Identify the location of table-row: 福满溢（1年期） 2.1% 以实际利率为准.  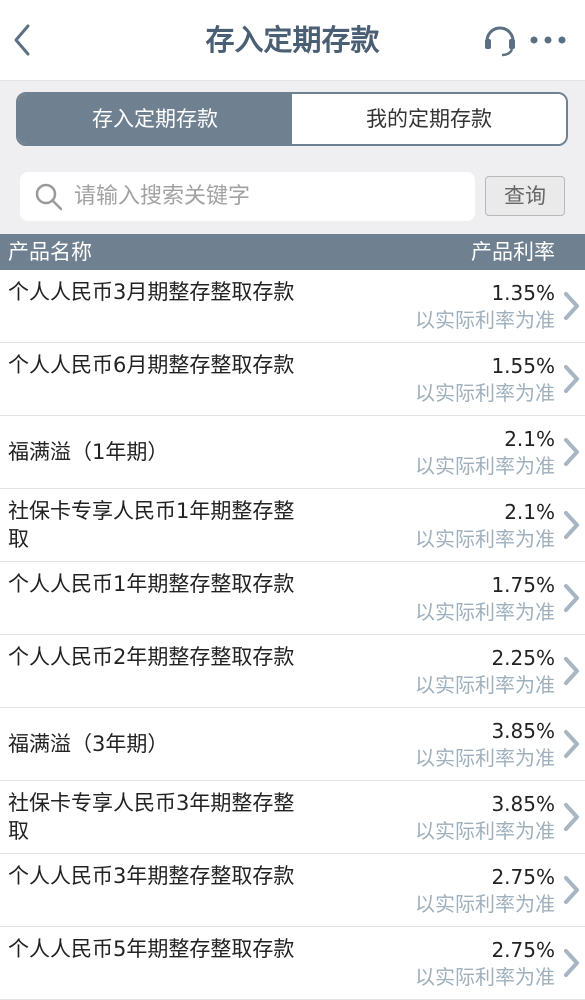
(292, 452).